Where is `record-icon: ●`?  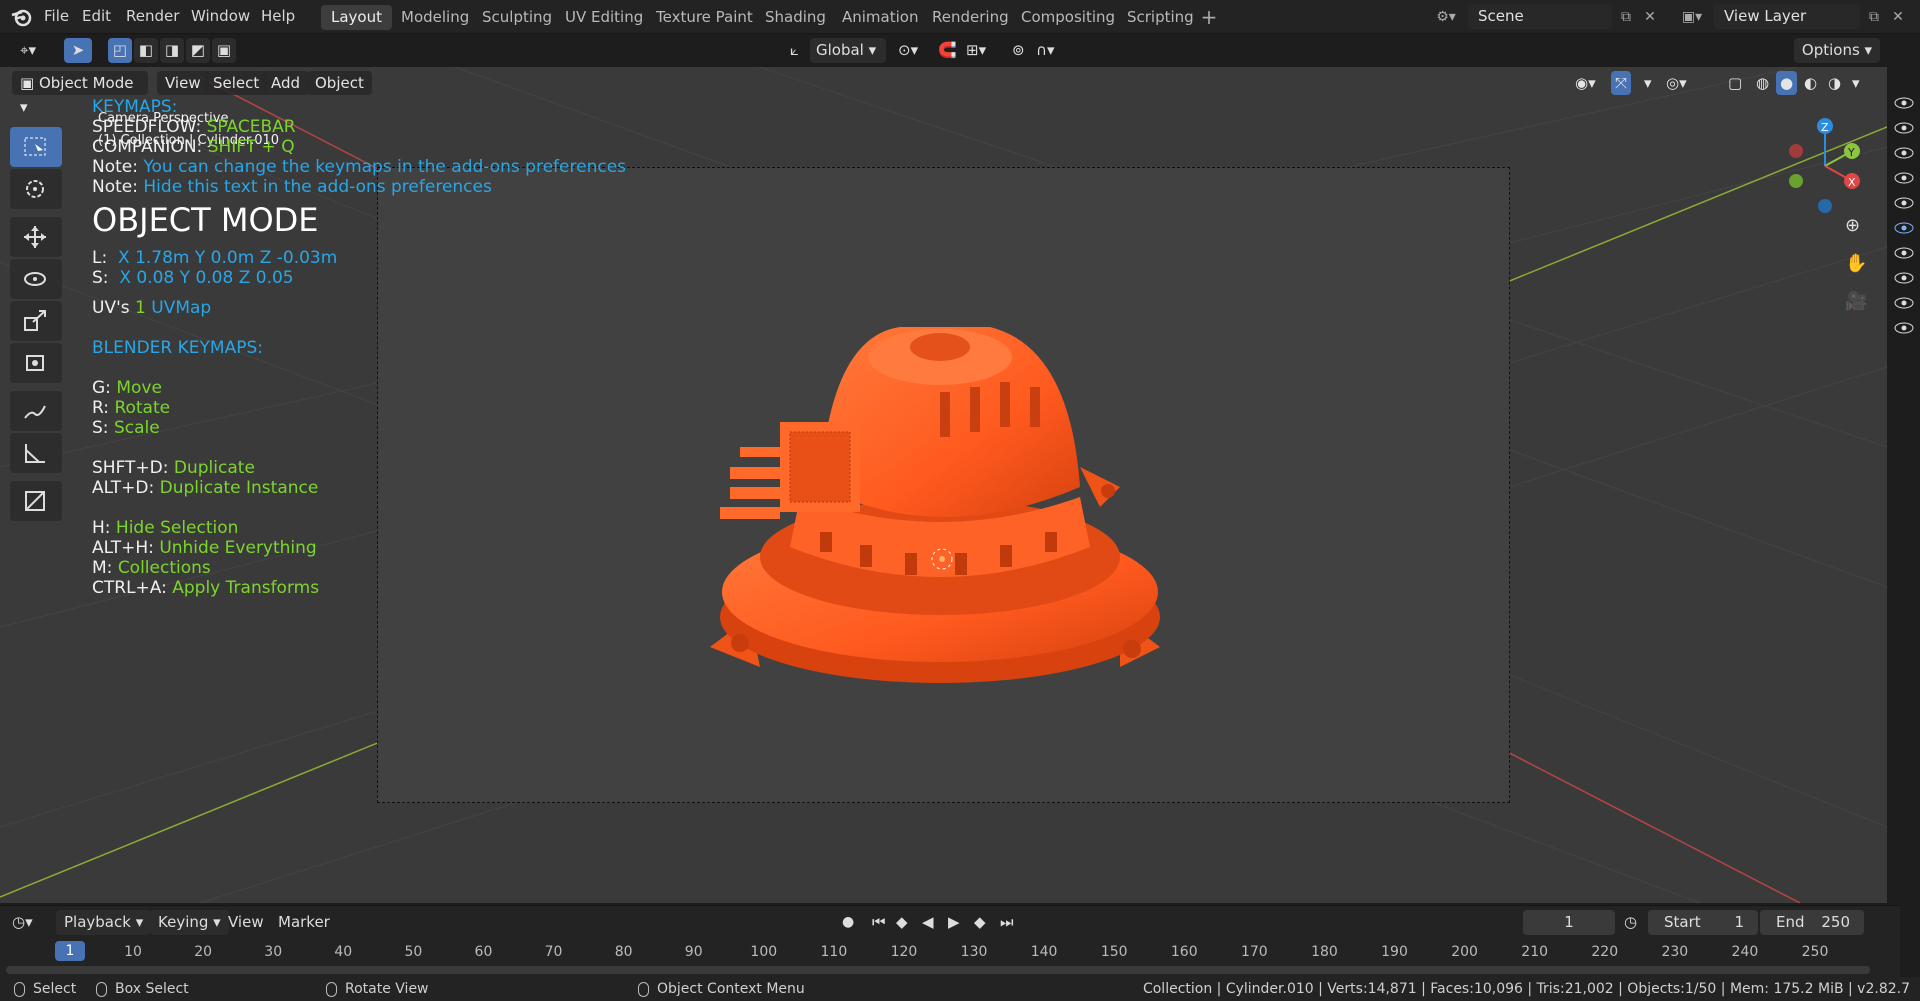
record-icon: ● is located at coordinates (848, 922).